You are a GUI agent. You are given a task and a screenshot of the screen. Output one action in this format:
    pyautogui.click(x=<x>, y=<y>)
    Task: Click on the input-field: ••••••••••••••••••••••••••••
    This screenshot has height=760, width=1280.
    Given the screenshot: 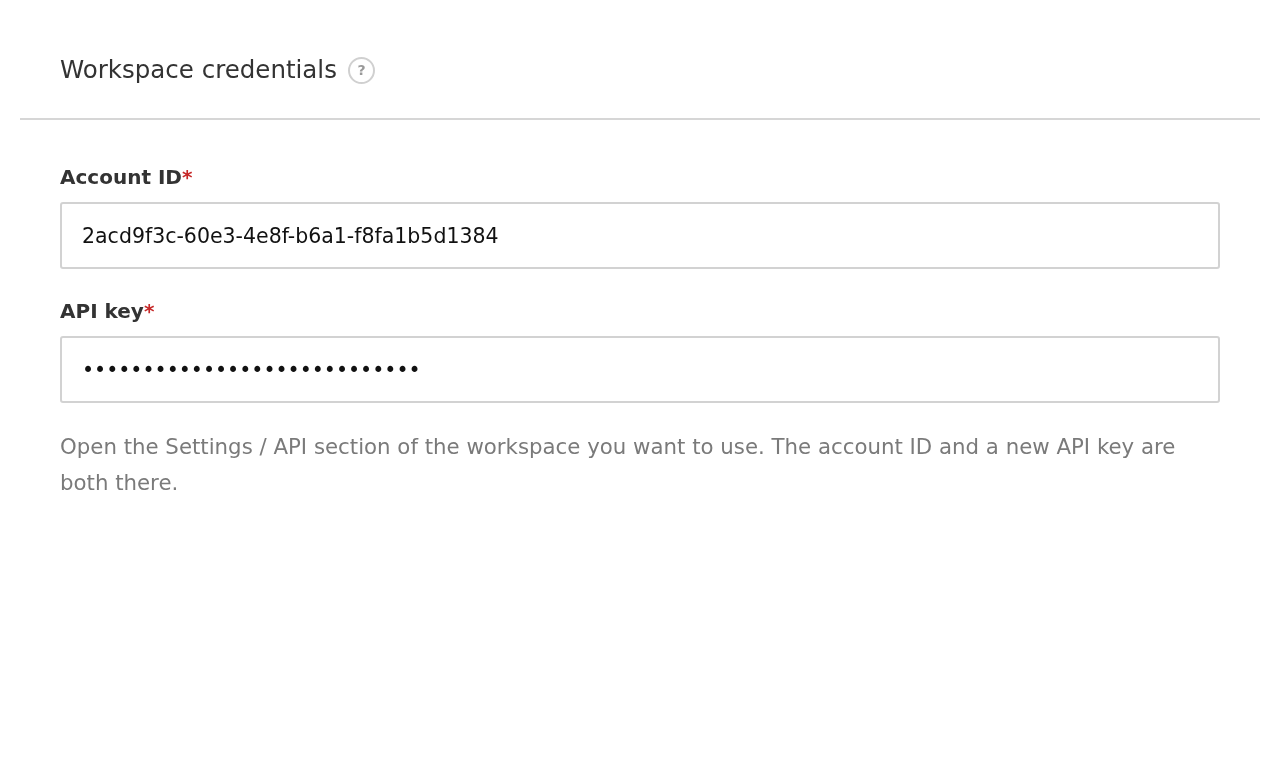 What is the action you would take?
    pyautogui.click(x=640, y=369)
    